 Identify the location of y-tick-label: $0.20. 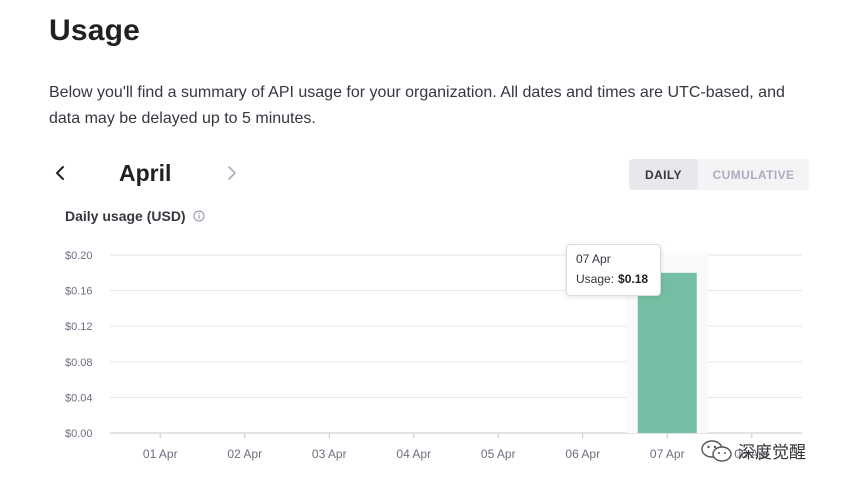
(79, 256).